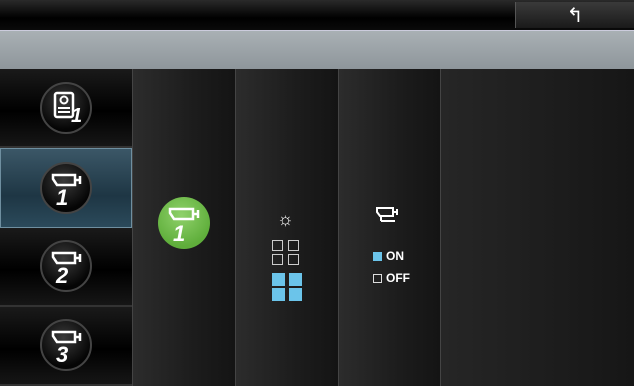 The image size is (634, 386). I want to click on camera-select-column: 1, so click(183, 227).